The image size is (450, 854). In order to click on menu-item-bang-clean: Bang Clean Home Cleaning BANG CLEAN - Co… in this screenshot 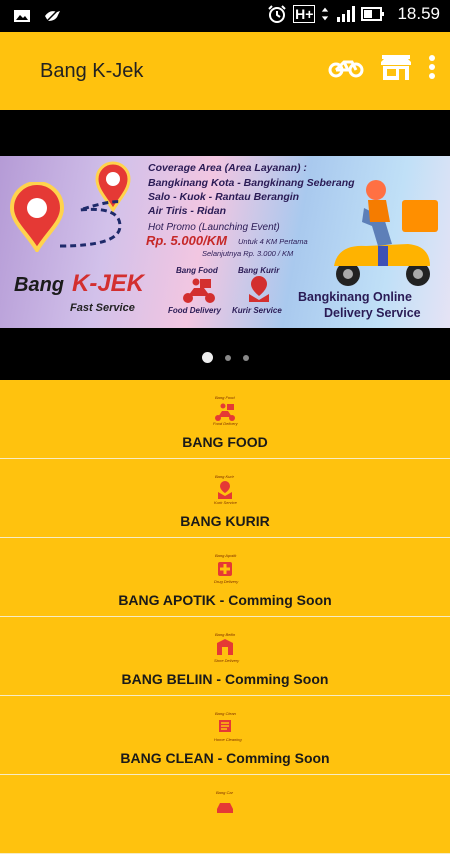, I will do `click(225, 735)`.